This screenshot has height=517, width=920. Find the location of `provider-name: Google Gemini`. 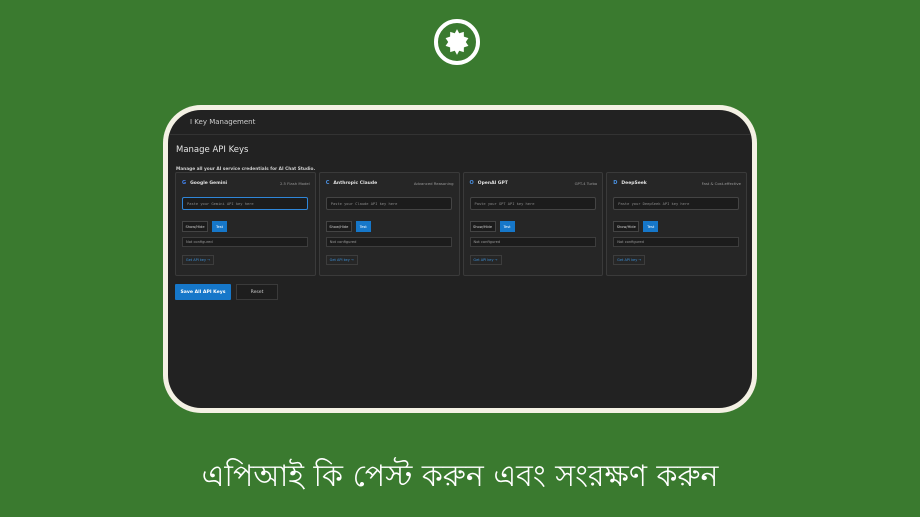

provider-name: Google Gemini is located at coordinates (209, 183).